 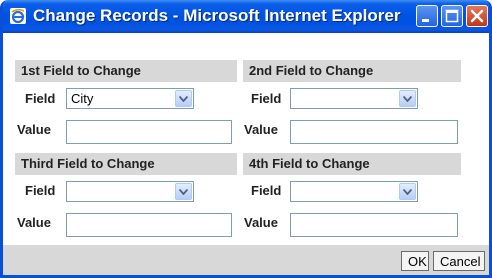 I want to click on field-select-1: City, so click(x=130, y=98).